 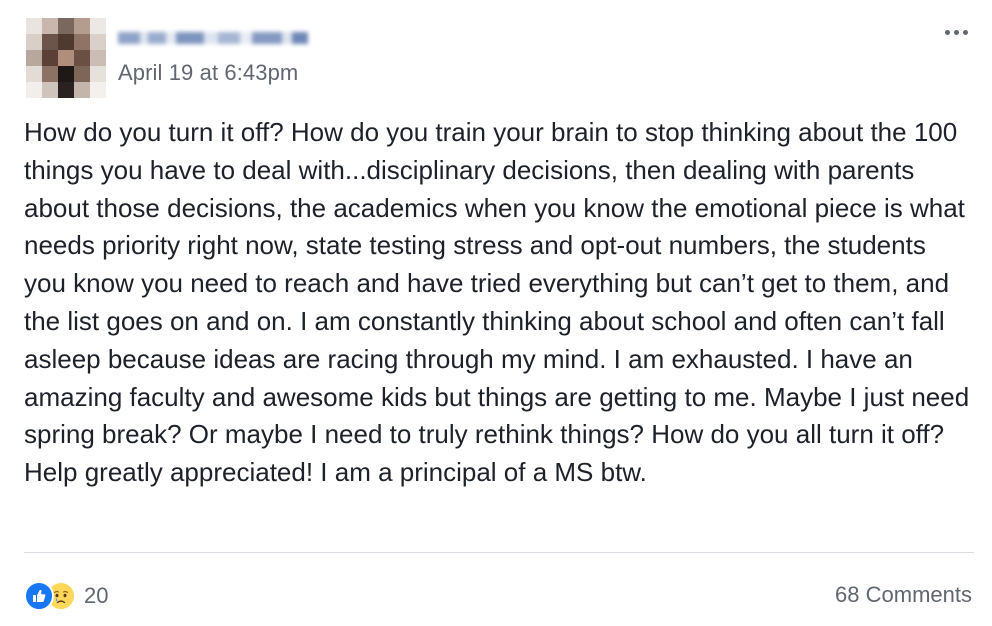 I want to click on avatar, so click(x=66, y=58).